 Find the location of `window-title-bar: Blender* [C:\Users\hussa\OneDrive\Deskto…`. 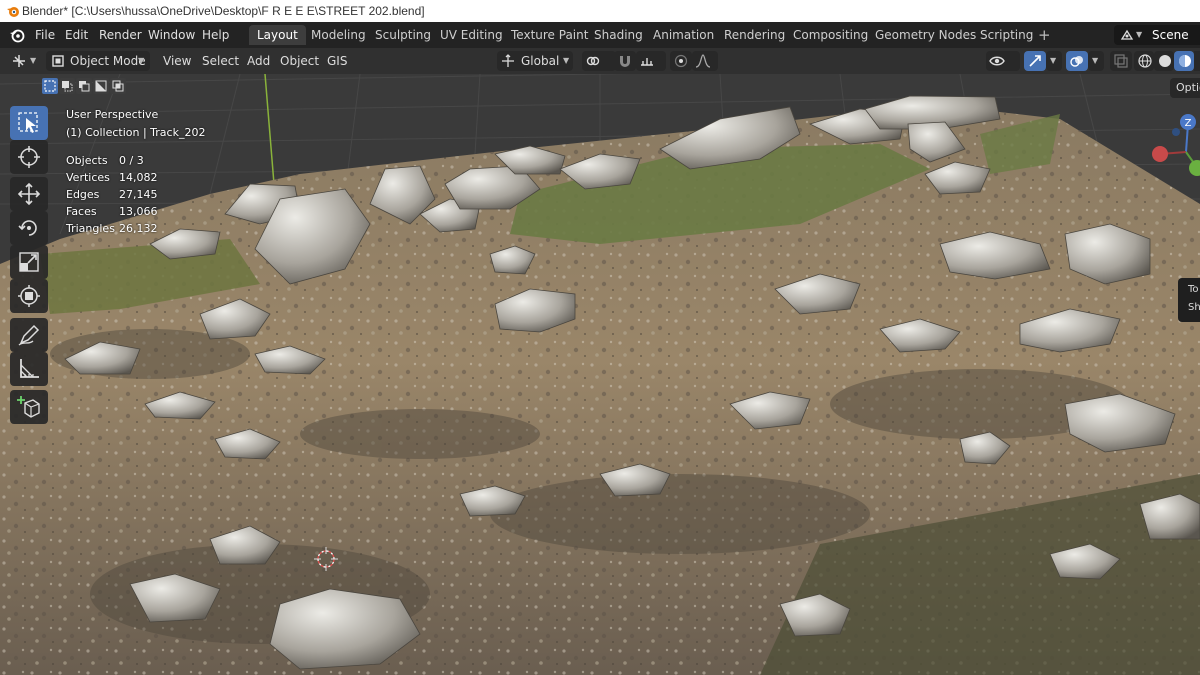

window-title-bar: Blender* [C:\Users\hussa\OneDrive\Deskto… is located at coordinates (600, 11).